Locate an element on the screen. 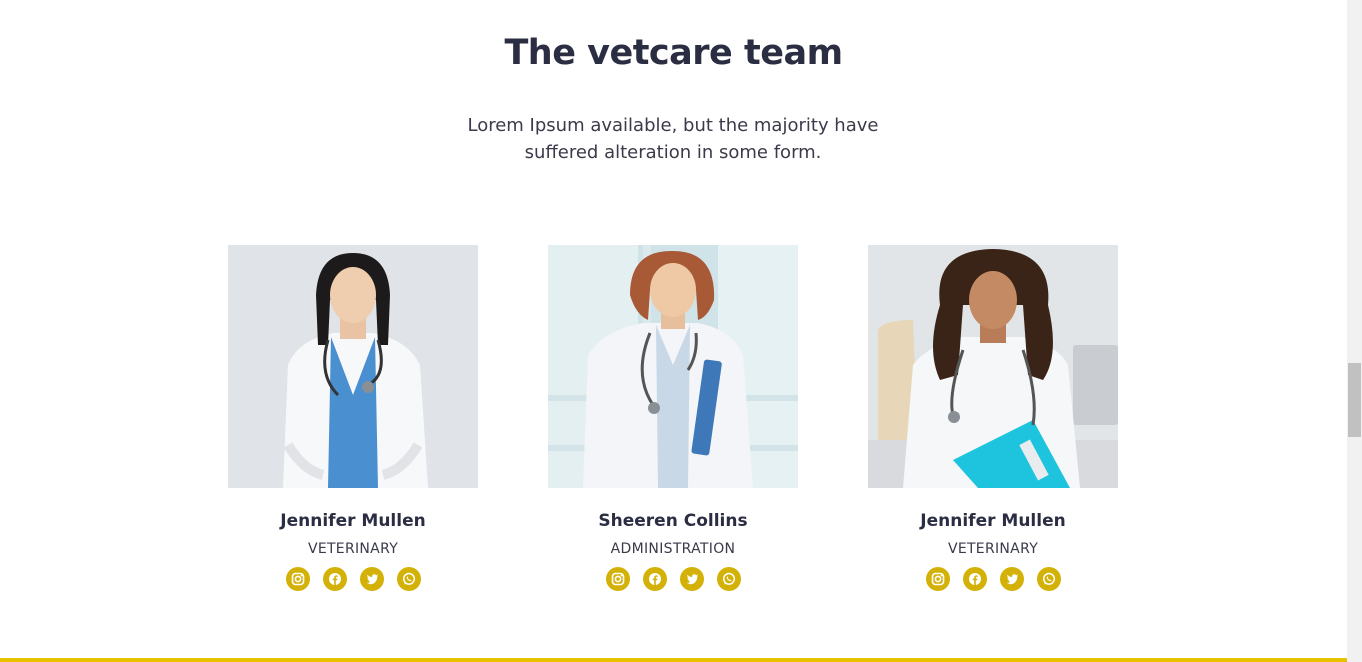 Image resolution: width=1362 pixels, height=662 pixels. team-card: Sheeren Collins ADMINISTRATION is located at coordinates (673, 418).